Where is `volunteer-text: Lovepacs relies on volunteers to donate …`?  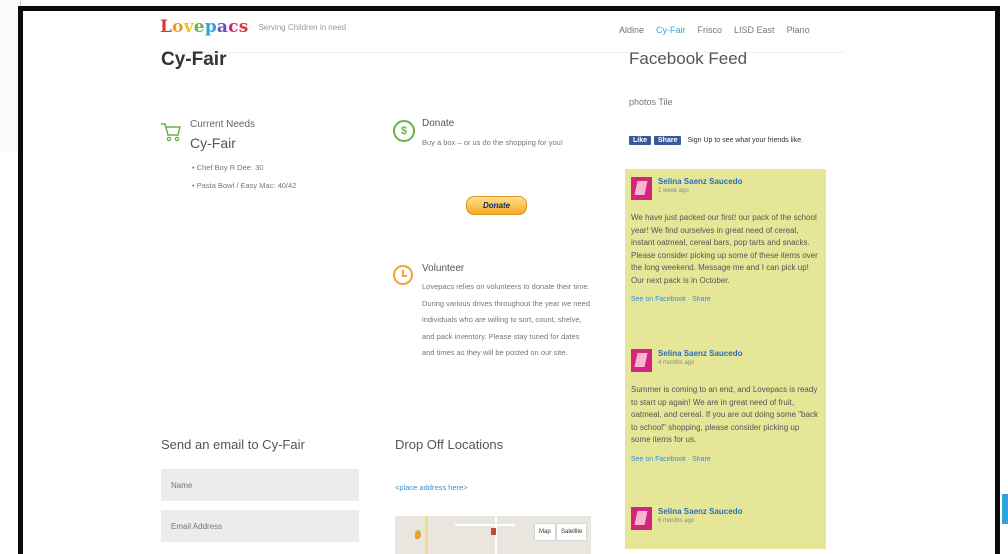
volunteer-text: Lovepacs relies on volunteers to donate … is located at coordinates (506, 319).